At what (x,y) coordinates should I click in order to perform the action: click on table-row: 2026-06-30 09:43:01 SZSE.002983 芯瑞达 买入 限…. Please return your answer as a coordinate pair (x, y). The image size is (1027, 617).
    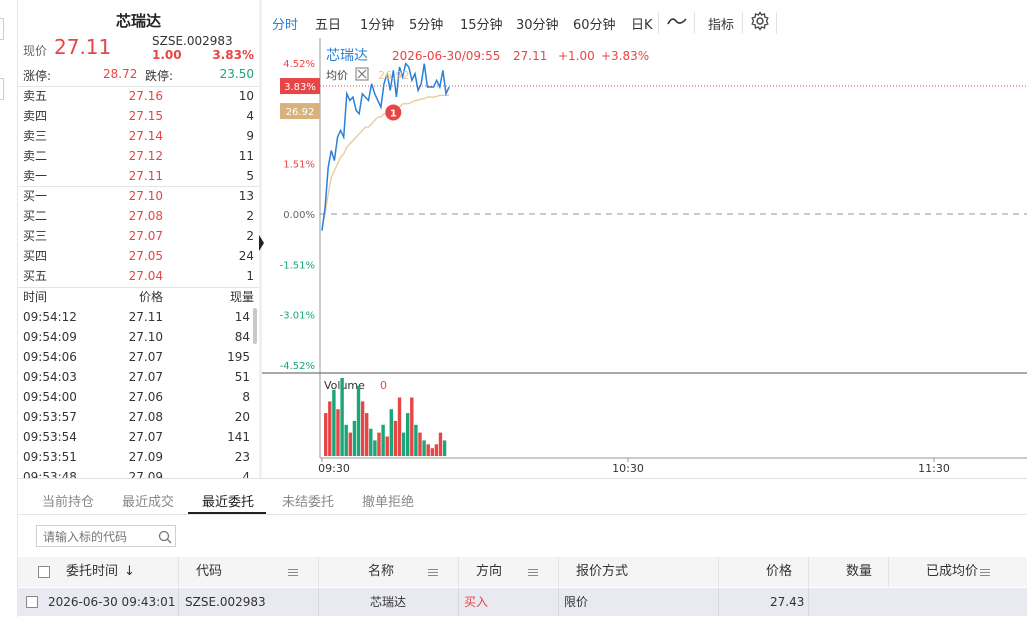
    Looking at the image, I should click on (522, 602).